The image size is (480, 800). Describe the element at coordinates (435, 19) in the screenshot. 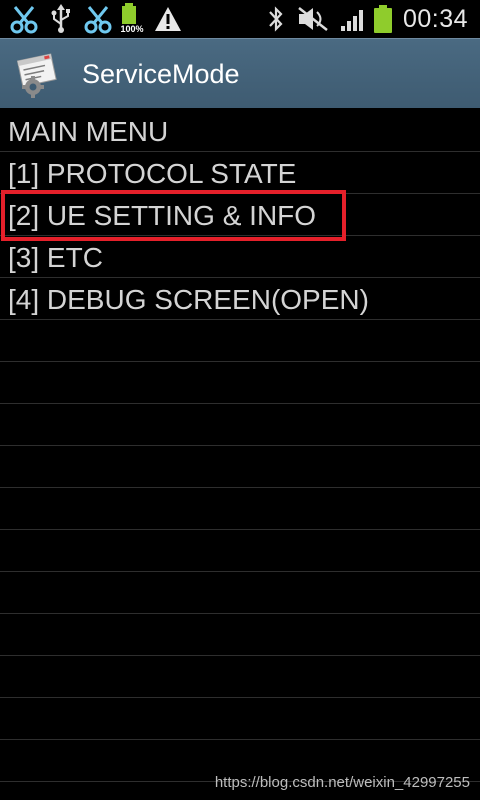

I see `clock: 00:34` at that location.